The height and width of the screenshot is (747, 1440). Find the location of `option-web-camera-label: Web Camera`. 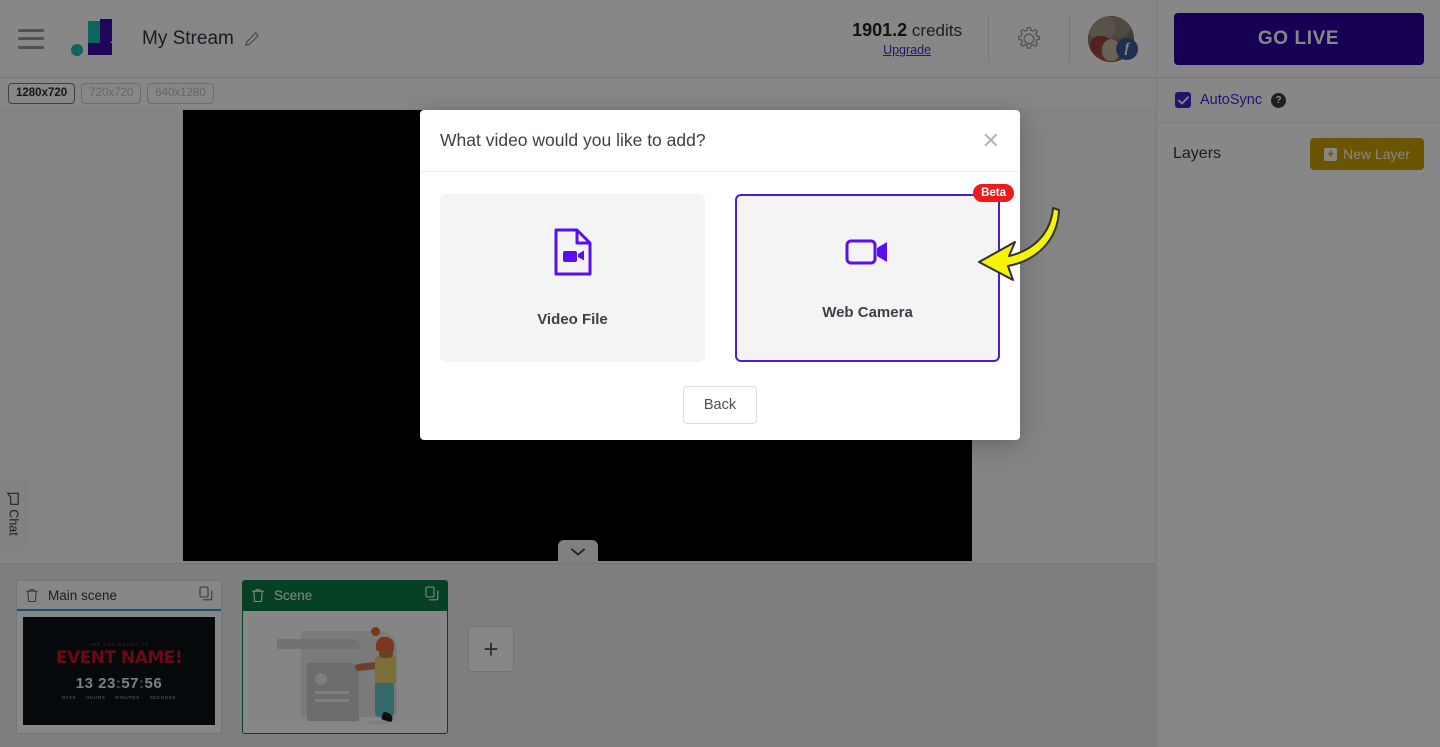

option-web-camera-label: Web Camera is located at coordinates (867, 312).